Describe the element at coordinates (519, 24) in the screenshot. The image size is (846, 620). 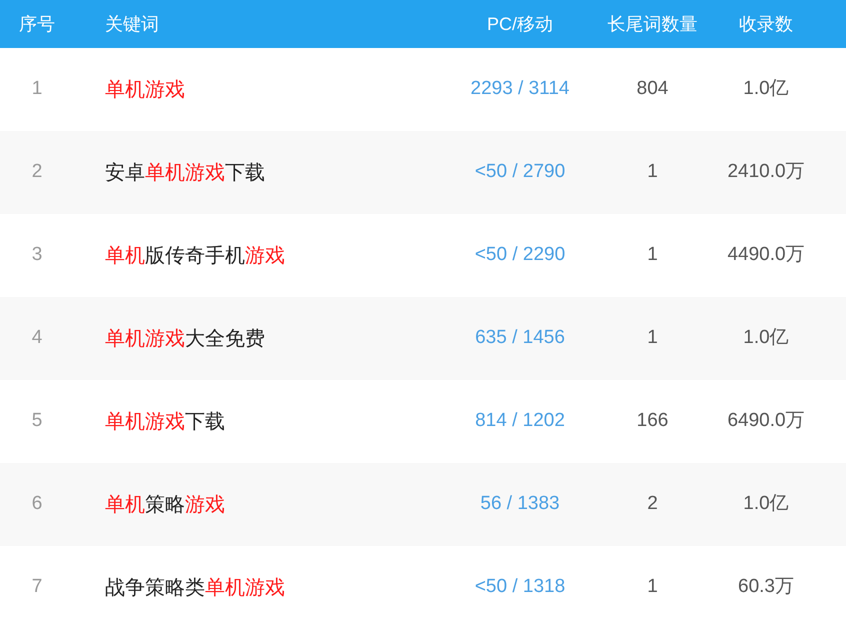
I see `column-header: PC/移动` at that location.